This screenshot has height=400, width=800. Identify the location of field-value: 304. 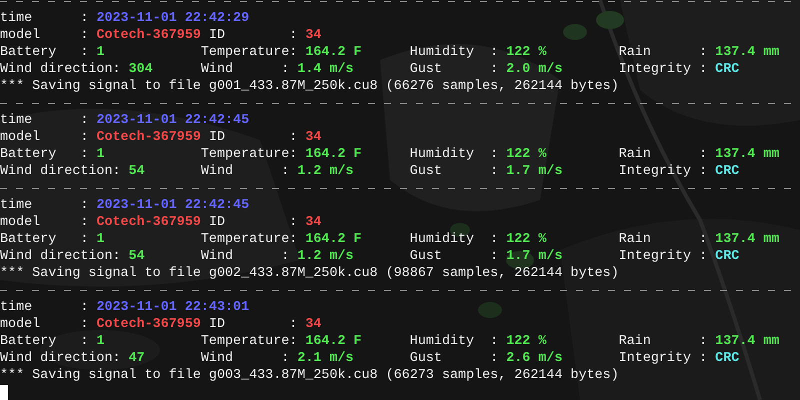
(140, 69).